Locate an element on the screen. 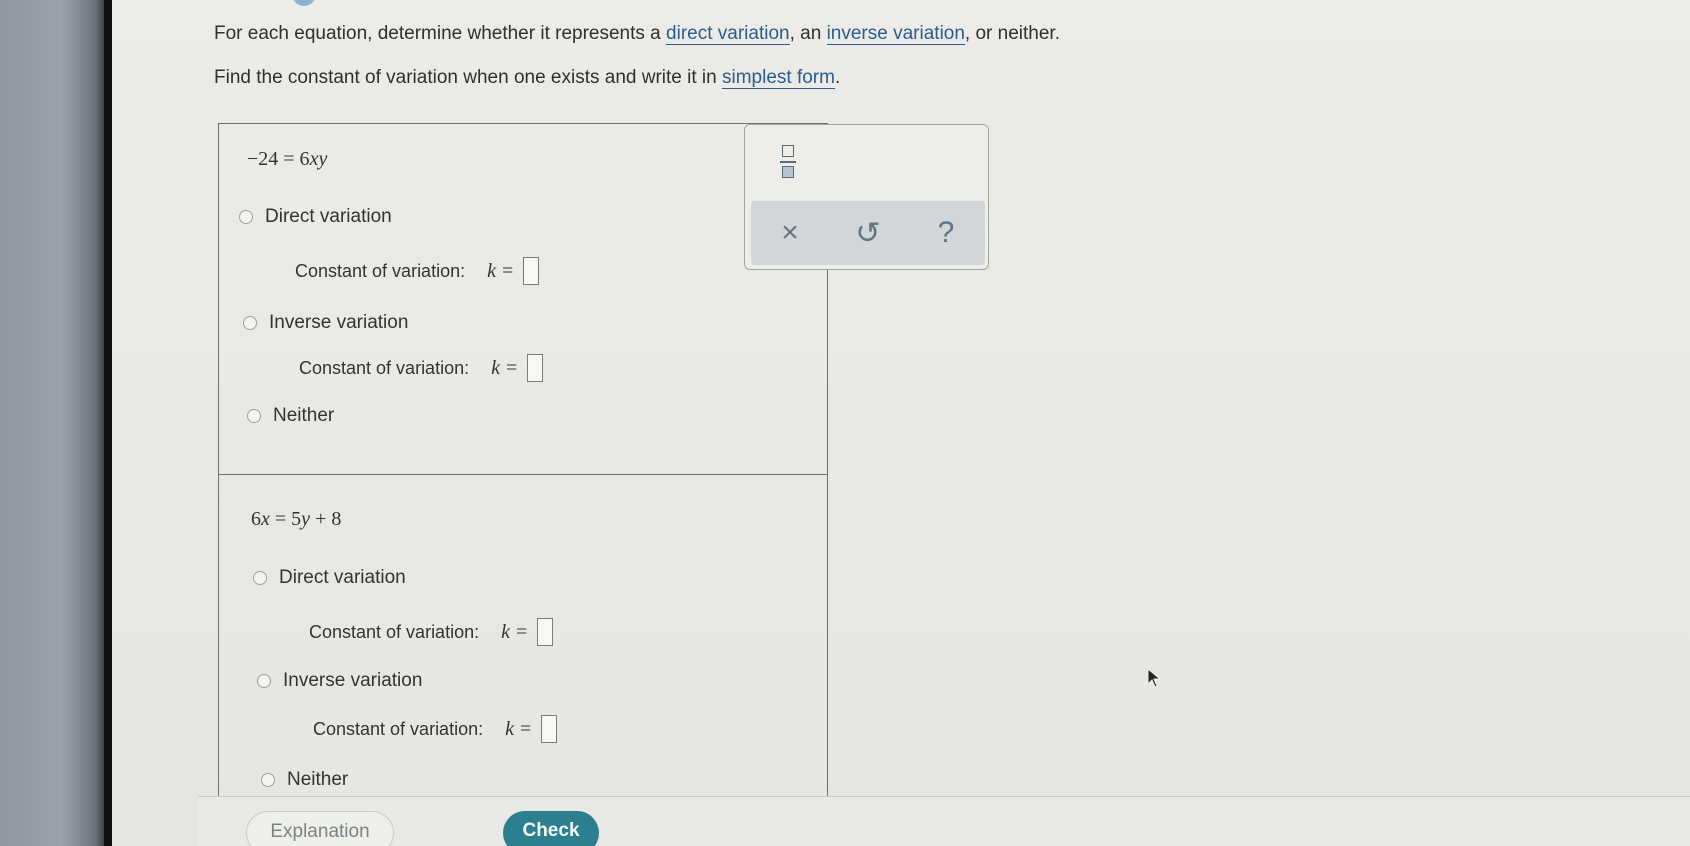 The height and width of the screenshot is (846, 1690). fraction-icon is located at coordinates (789, 163).